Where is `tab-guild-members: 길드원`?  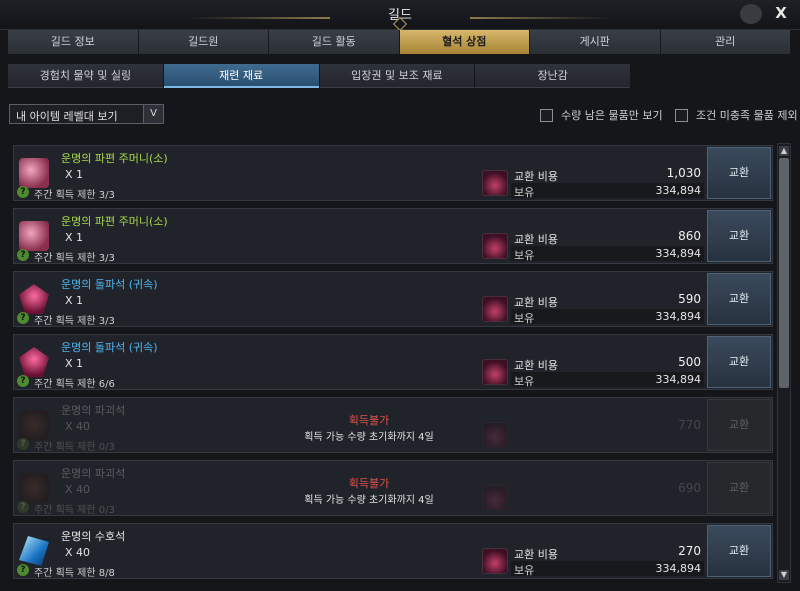 tab-guild-members: 길드원 is located at coordinates (203, 42).